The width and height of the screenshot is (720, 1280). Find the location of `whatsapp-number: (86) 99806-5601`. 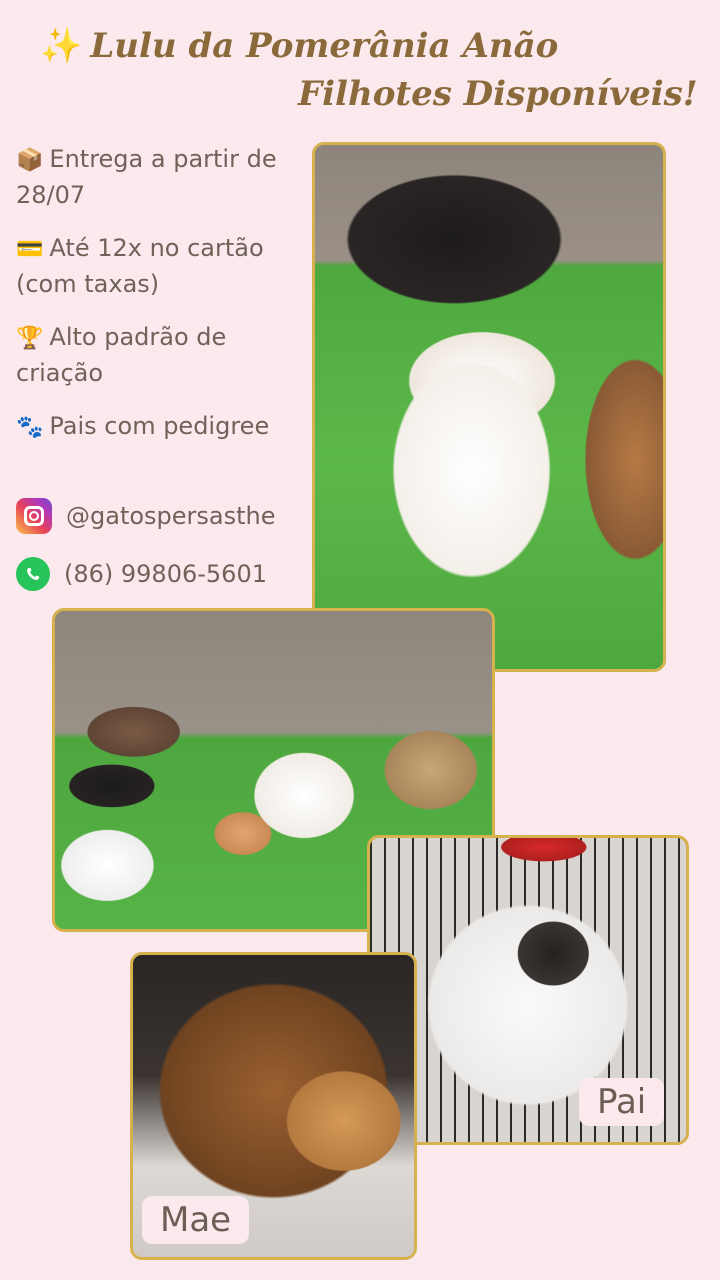

whatsapp-number: (86) 99806-5601 is located at coordinates (165, 574).